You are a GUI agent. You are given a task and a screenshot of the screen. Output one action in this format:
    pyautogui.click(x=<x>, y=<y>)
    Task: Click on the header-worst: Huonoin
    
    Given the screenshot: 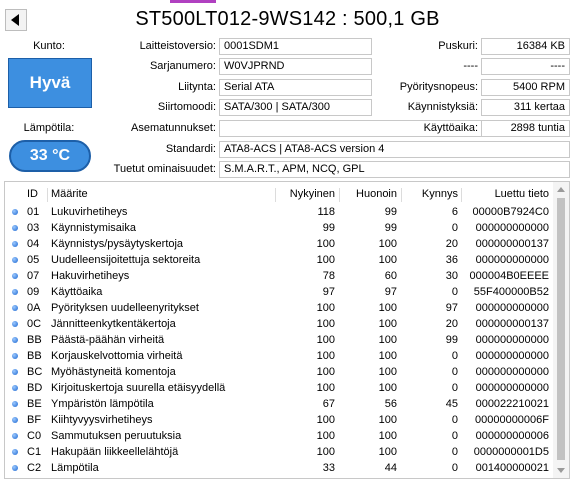 What is the action you would take?
    pyautogui.click(x=368, y=194)
    